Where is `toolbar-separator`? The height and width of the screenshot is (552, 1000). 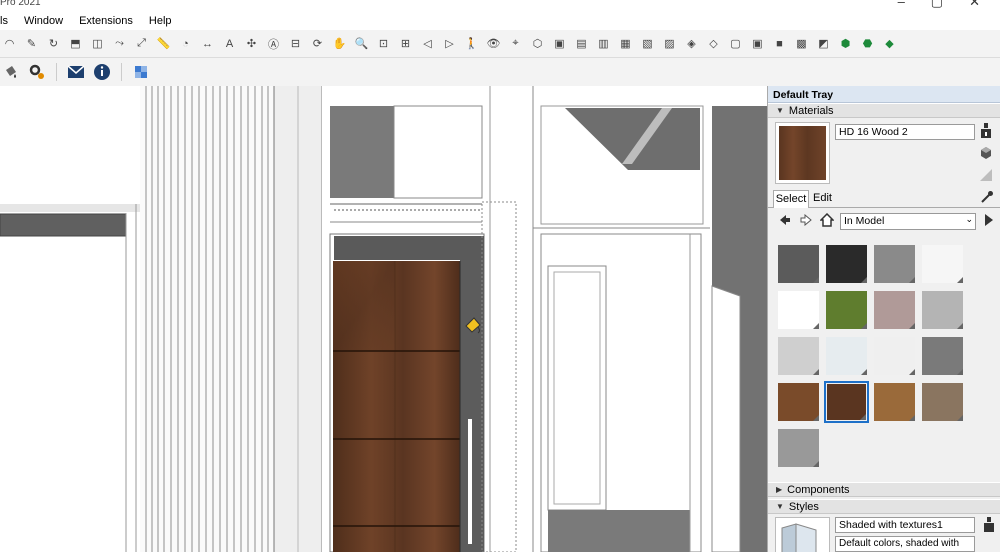 toolbar-separator is located at coordinates (121, 72).